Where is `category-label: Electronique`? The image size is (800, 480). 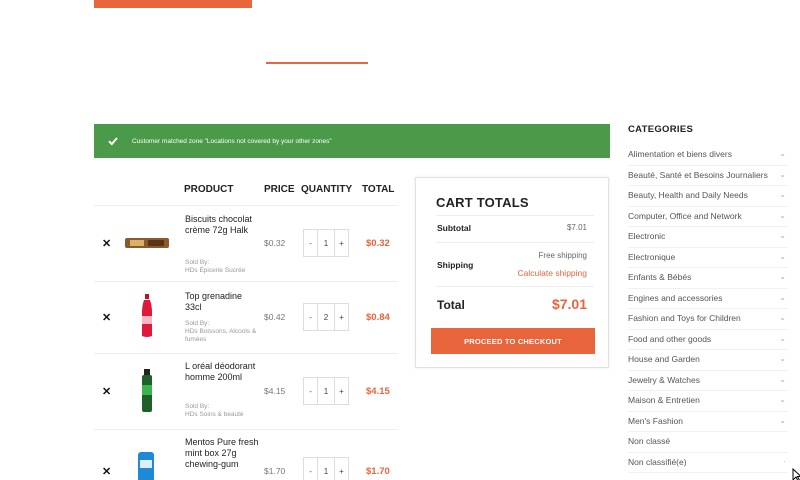
category-label: Electronique is located at coordinates (652, 256).